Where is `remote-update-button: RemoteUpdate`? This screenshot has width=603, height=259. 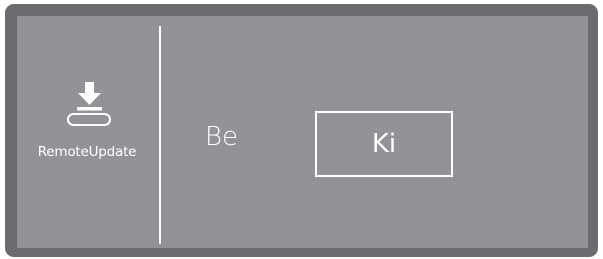 remote-update-button: RemoteUpdate is located at coordinates (87, 126).